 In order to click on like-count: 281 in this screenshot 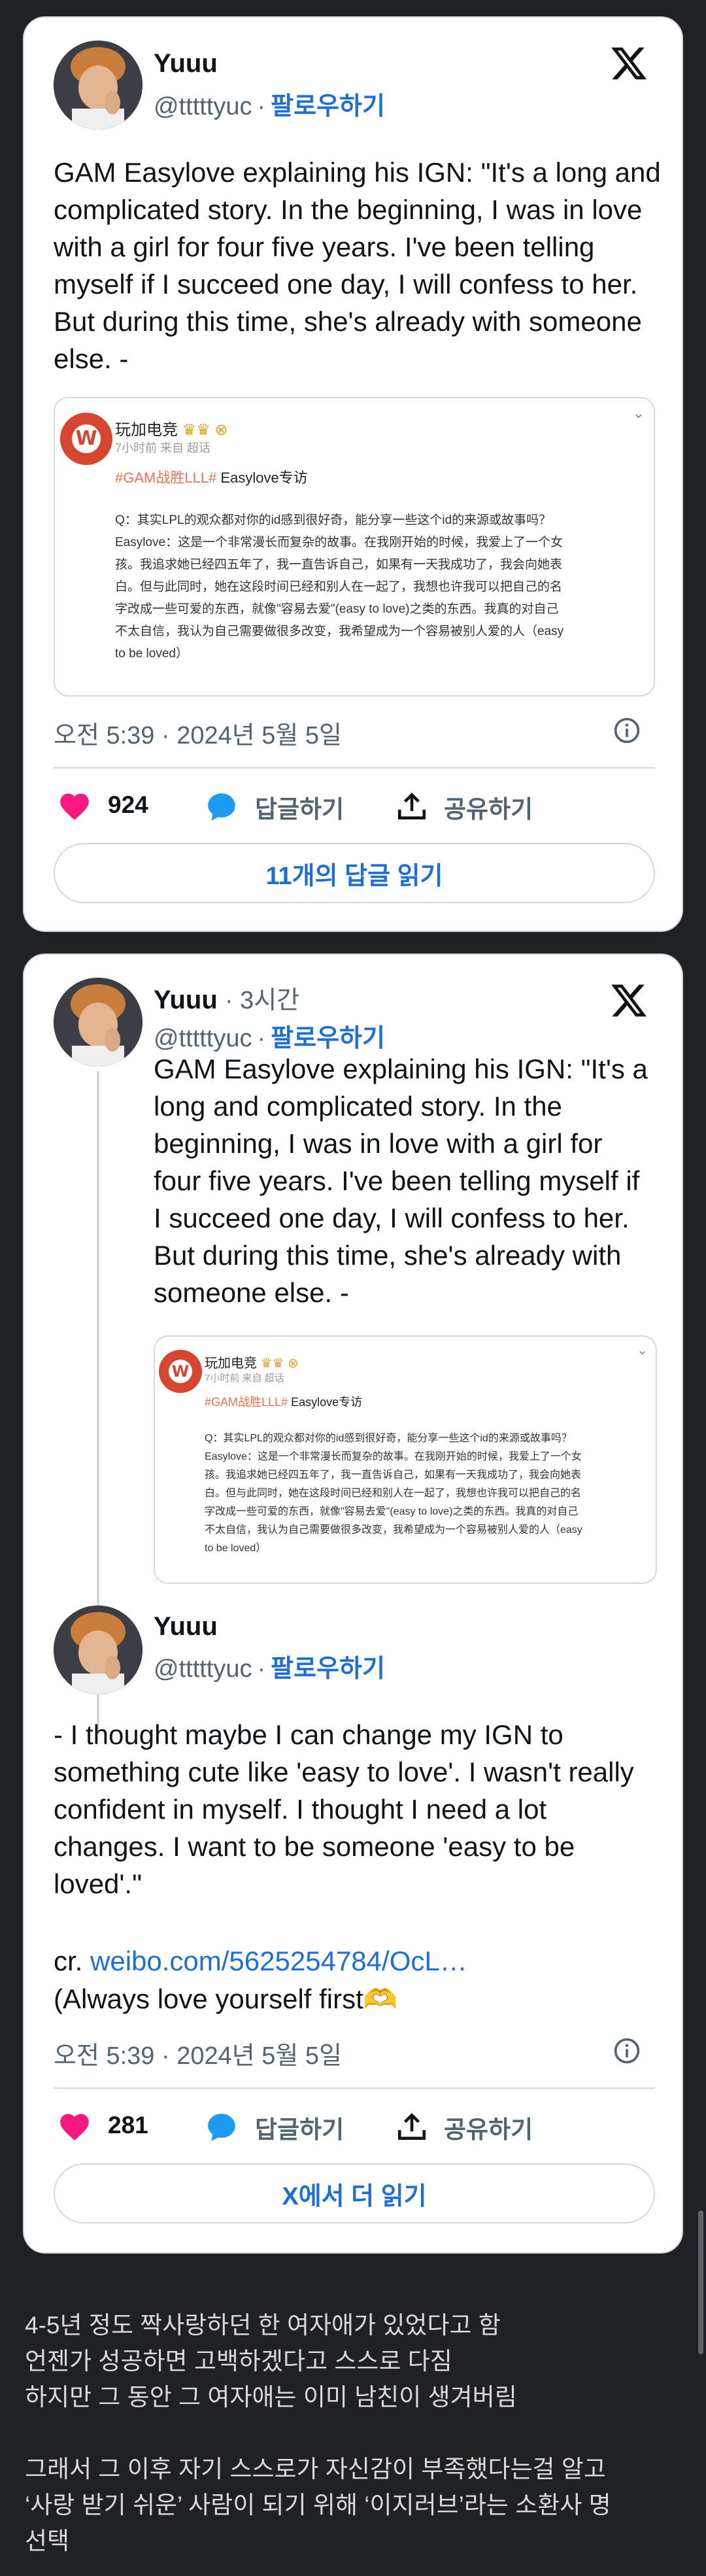, I will do `click(128, 2125)`.